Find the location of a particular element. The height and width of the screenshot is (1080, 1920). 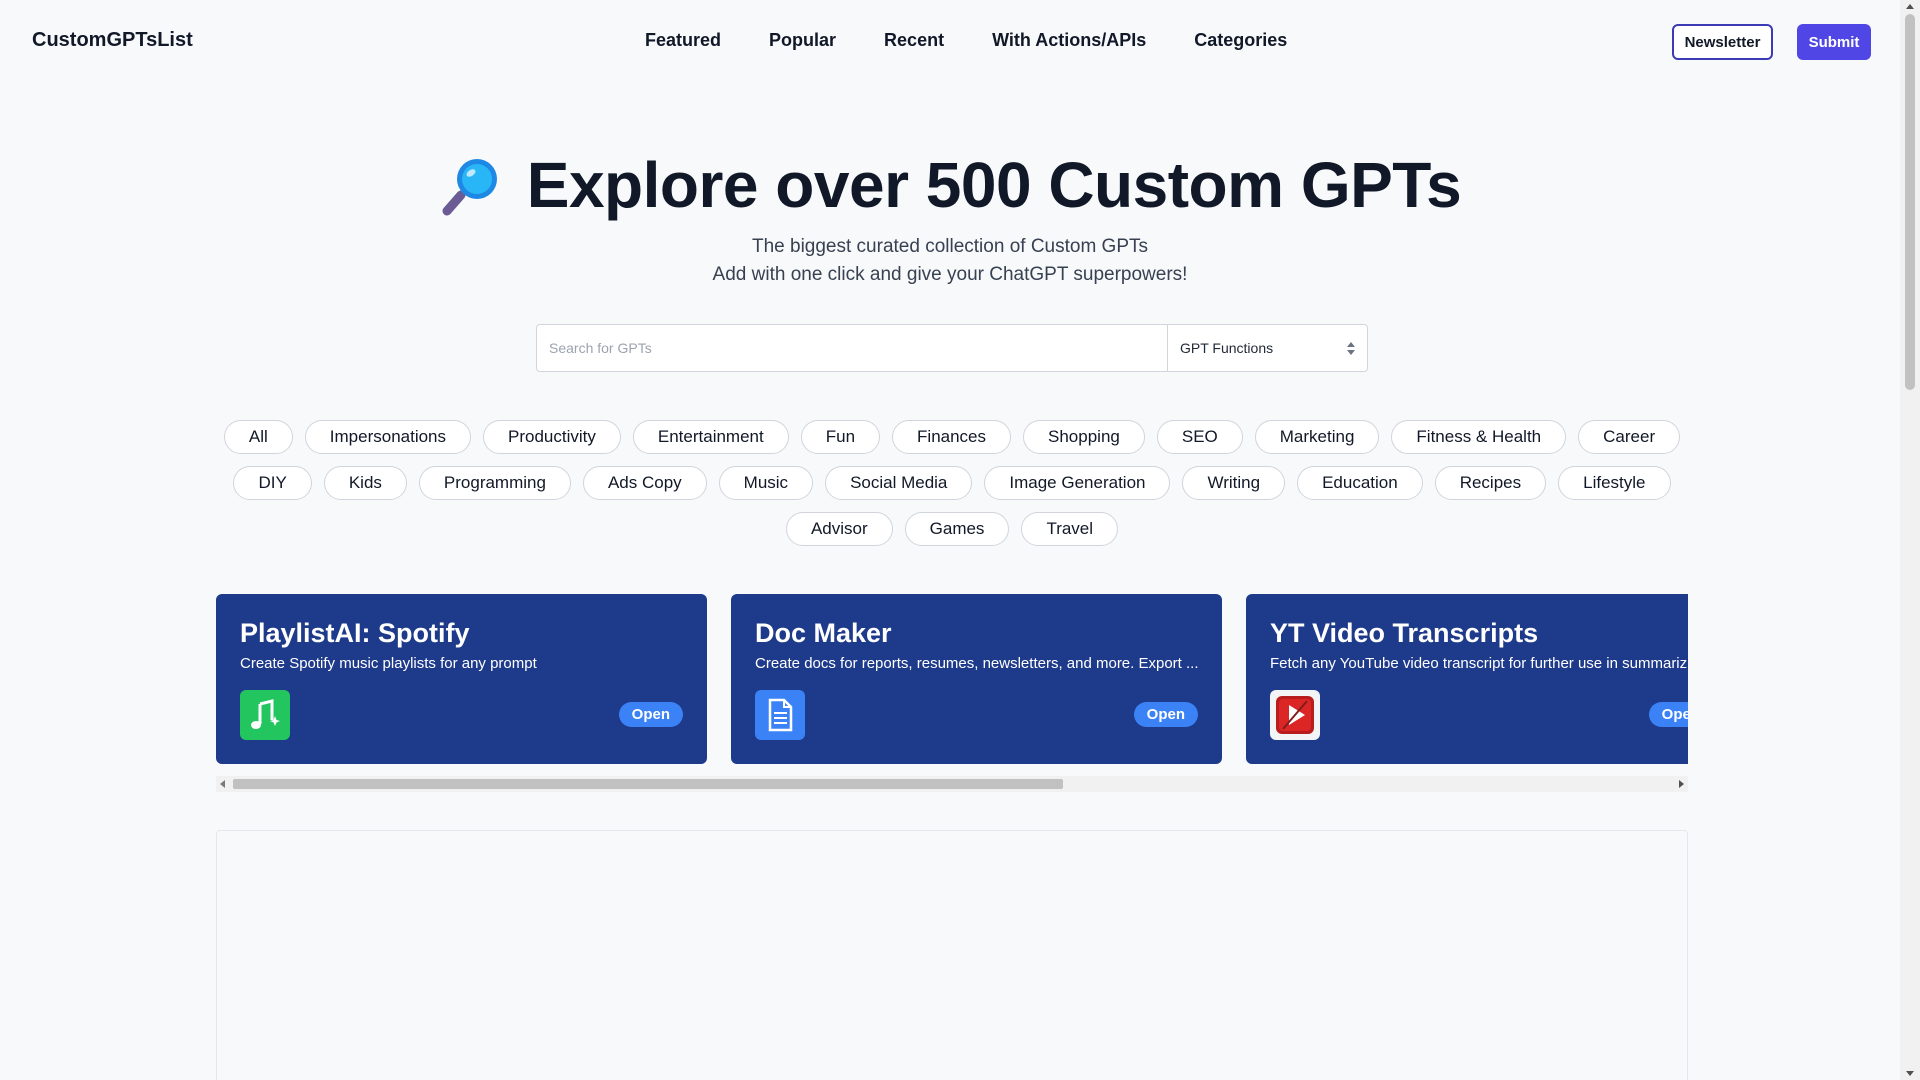

chip-kids: Kids is located at coordinates (365, 483).